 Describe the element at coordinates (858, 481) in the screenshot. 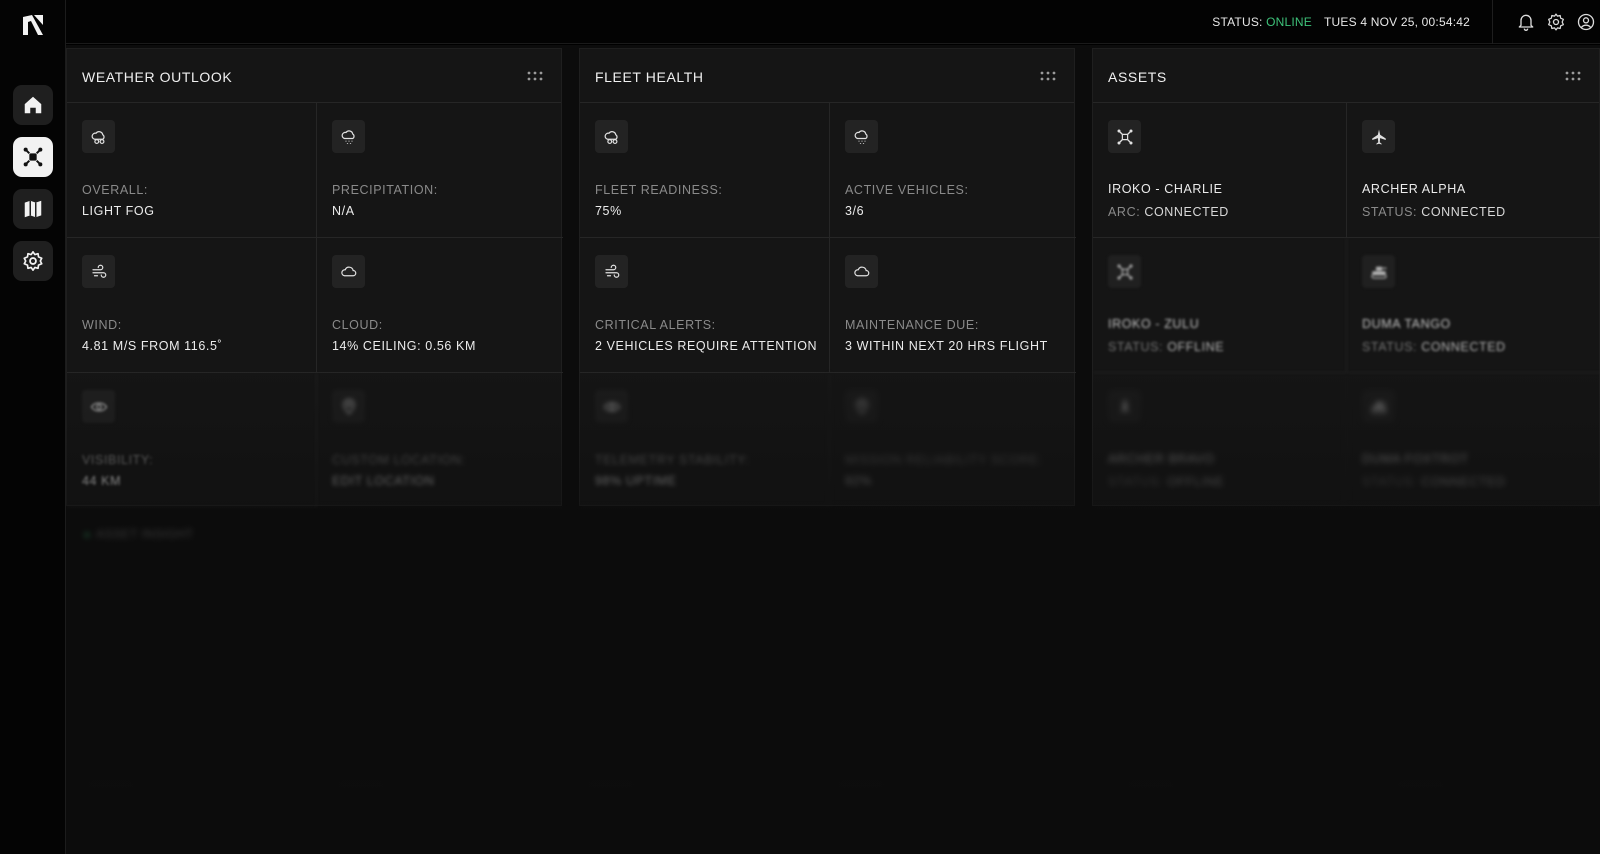

I see `cell-value: 92%` at that location.